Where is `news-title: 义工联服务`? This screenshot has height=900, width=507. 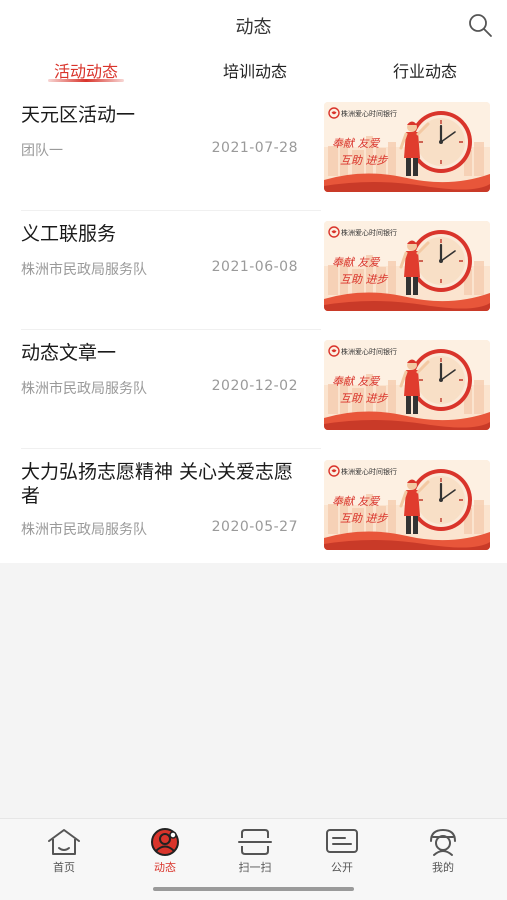
news-title: 义工联服务 is located at coordinates (69, 234).